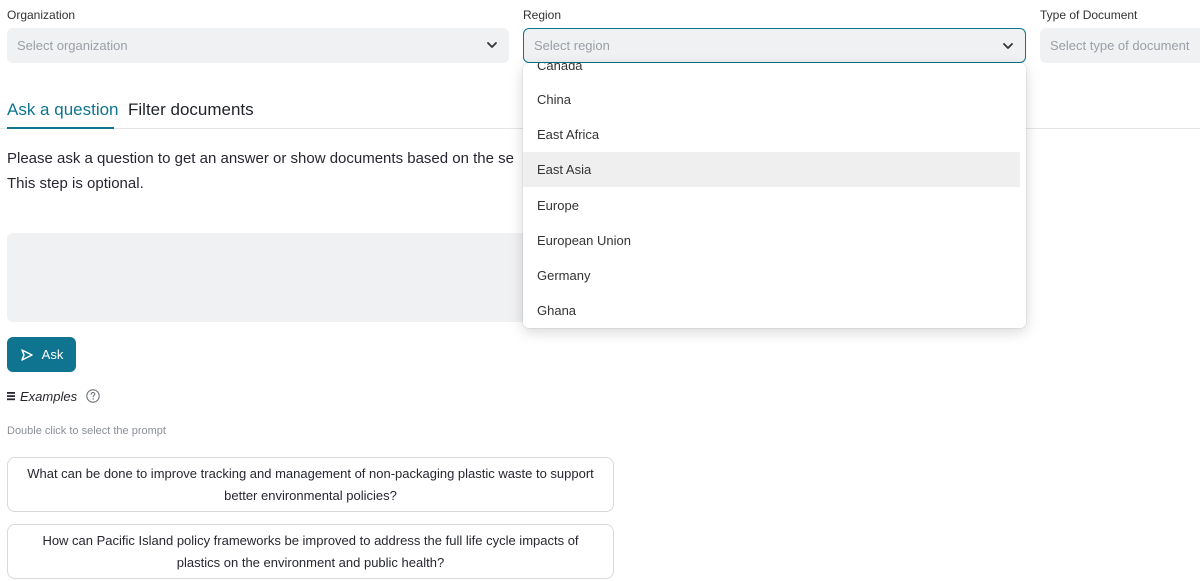  Describe the element at coordinates (72, 45) in the screenshot. I see `organization-placeholder: Select organization` at that location.